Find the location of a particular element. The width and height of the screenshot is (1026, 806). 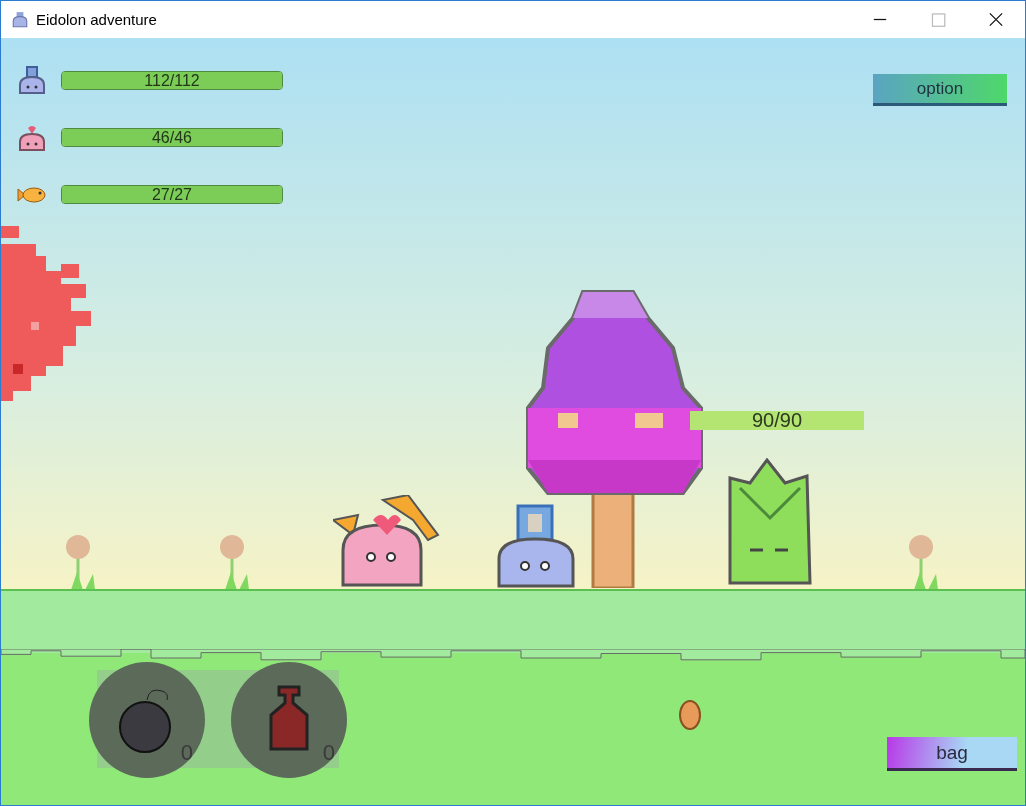

option-button: option is located at coordinates (940, 90).